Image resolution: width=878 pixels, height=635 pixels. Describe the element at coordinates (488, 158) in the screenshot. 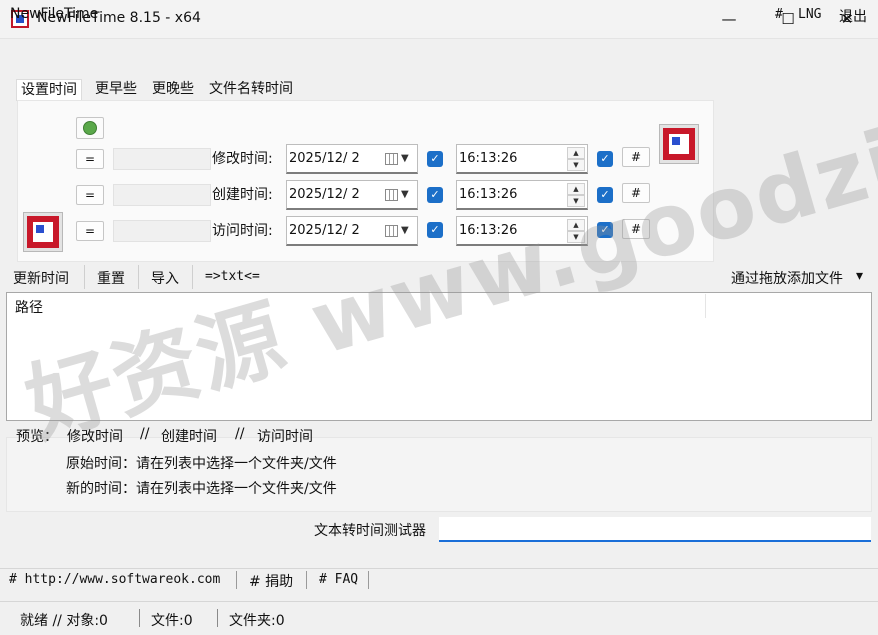

I see `modify-time-value: 16:13:26` at that location.